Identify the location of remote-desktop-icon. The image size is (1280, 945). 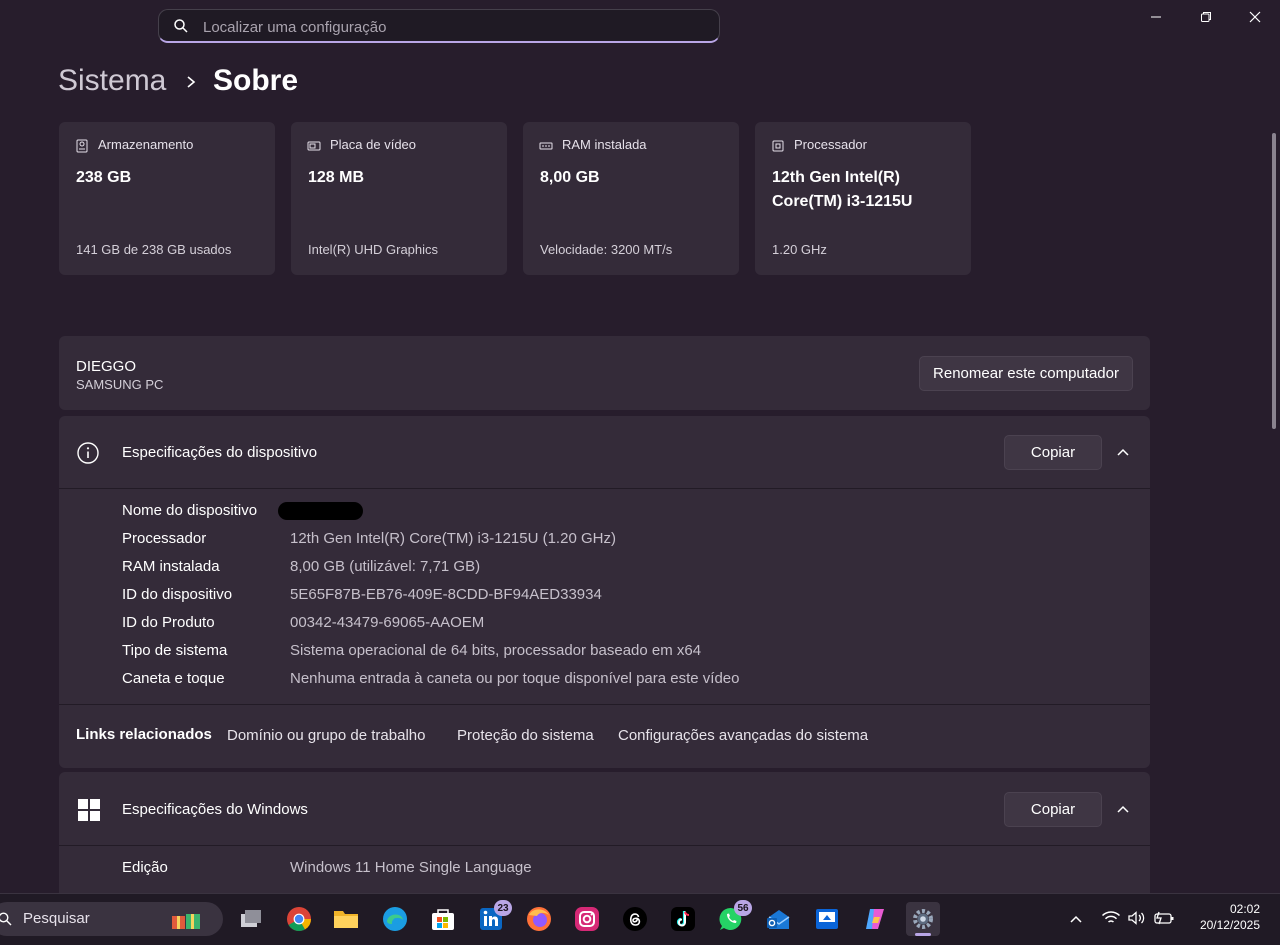
(827, 919).